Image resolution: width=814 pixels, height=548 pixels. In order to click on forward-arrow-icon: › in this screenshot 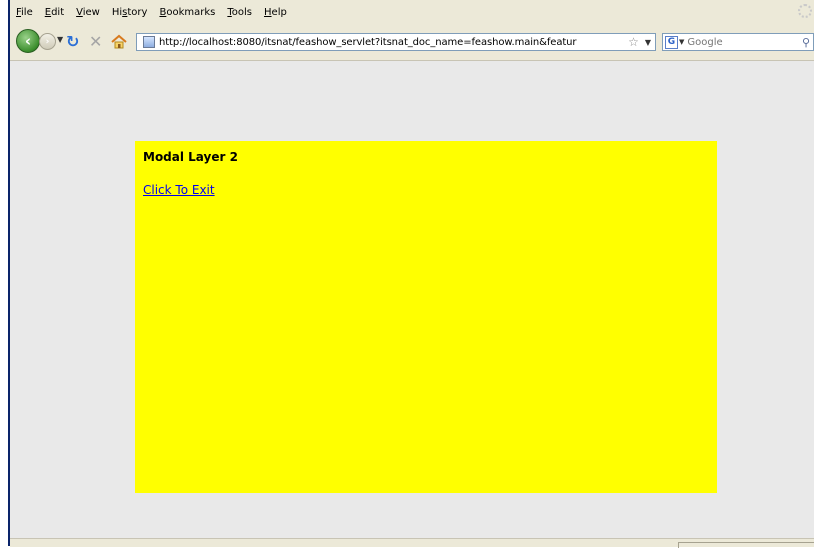, I will do `click(47, 41)`.